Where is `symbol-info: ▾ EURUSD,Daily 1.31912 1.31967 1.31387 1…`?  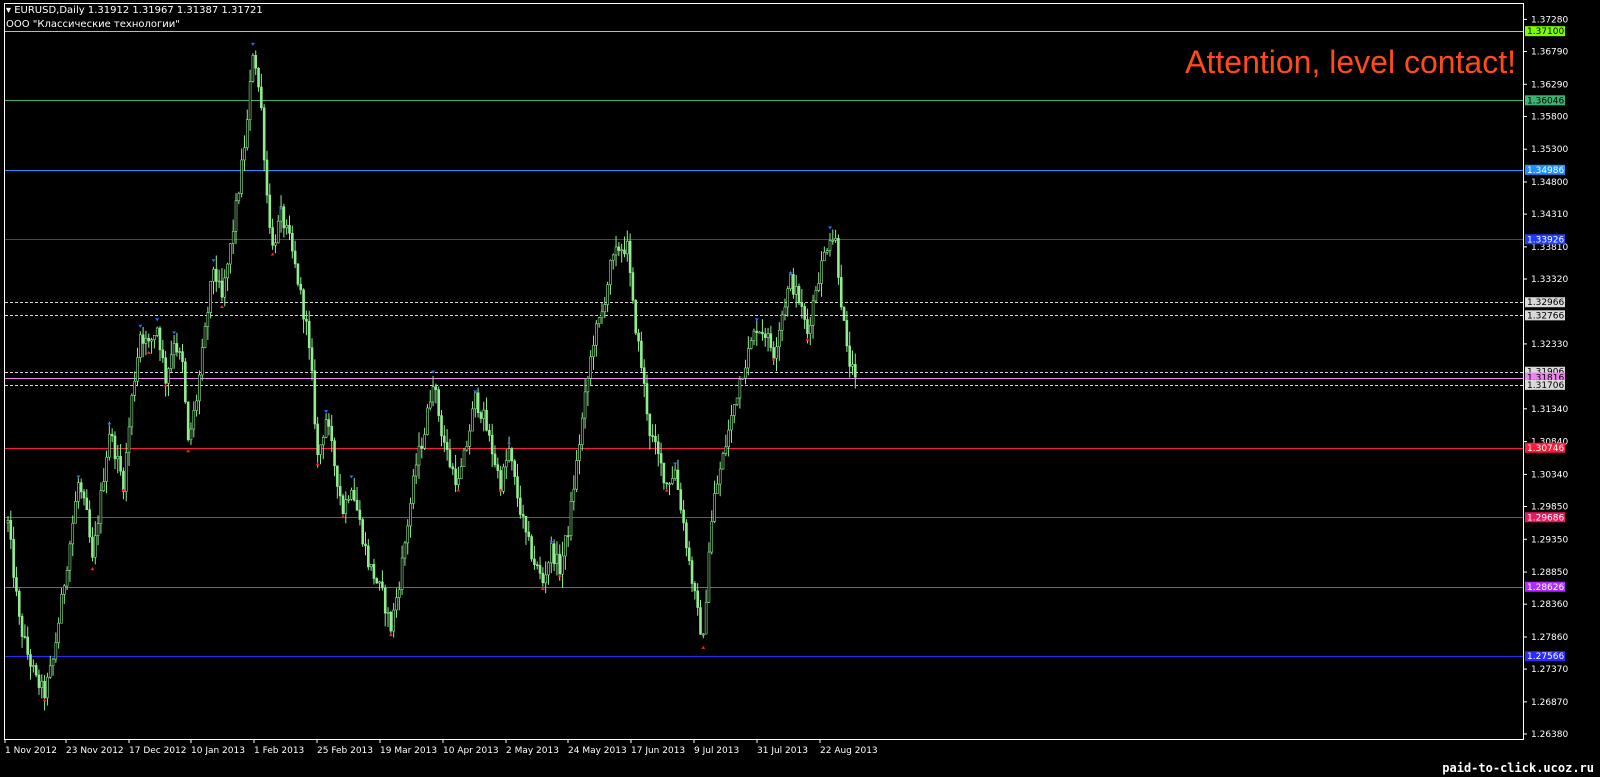
symbol-info: ▾ EURUSD,Daily 1.31912 1.31967 1.31387 1… is located at coordinates (134, 11).